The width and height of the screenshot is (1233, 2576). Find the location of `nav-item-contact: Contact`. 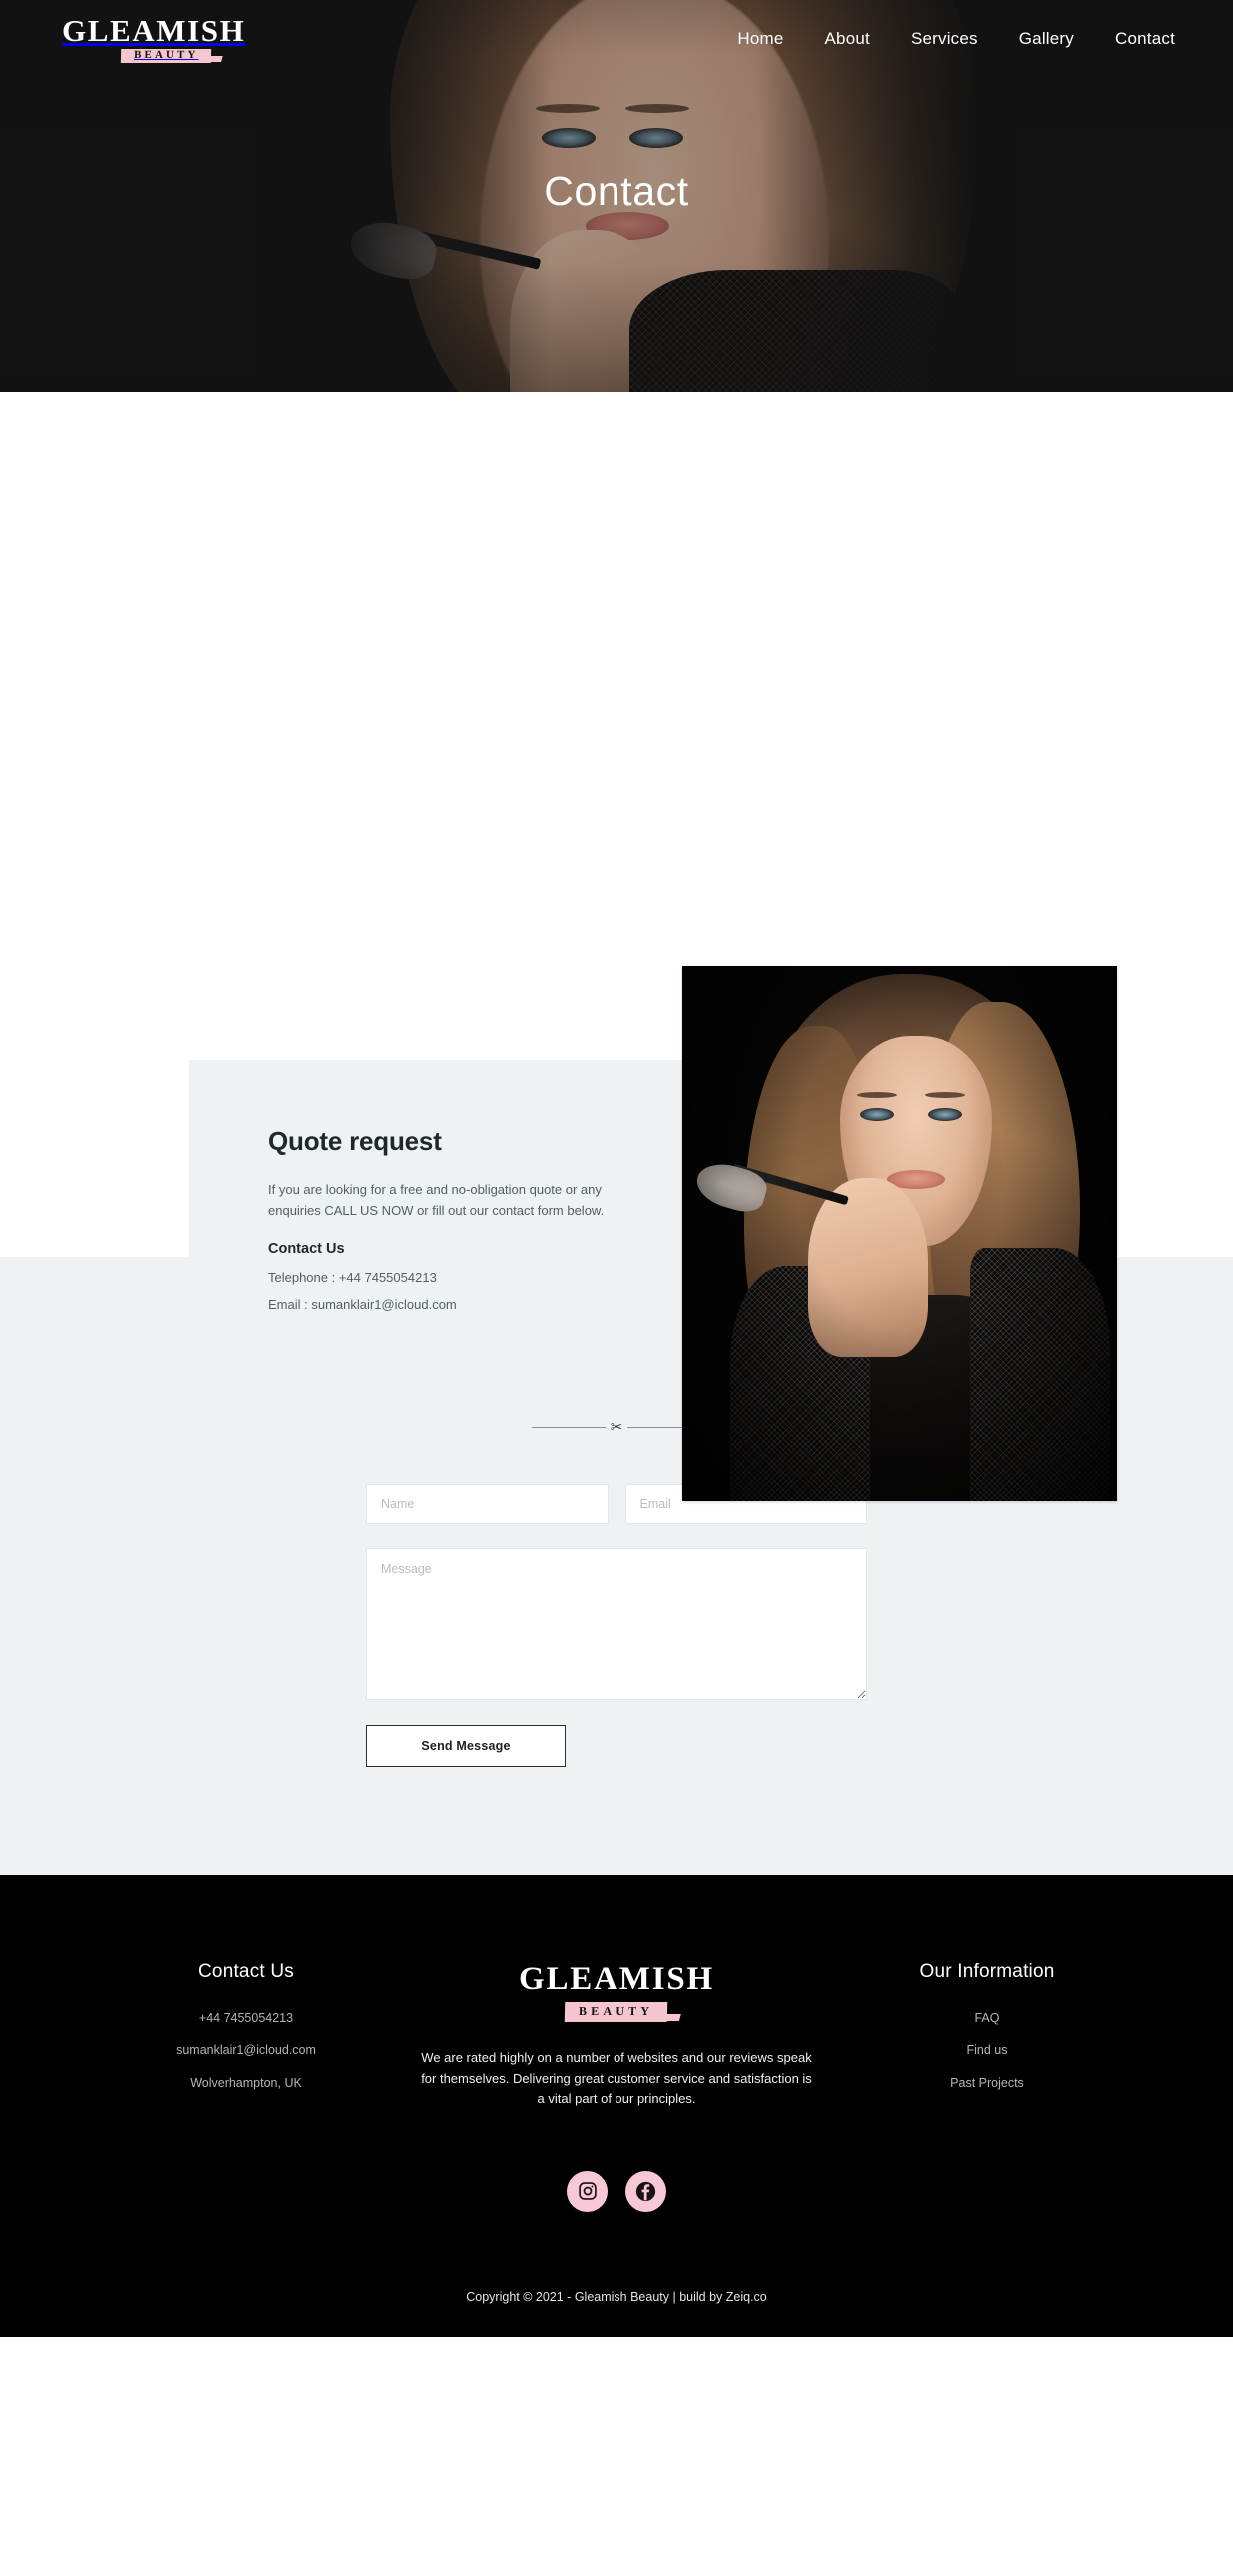

nav-item-contact: Contact is located at coordinates (1145, 39).